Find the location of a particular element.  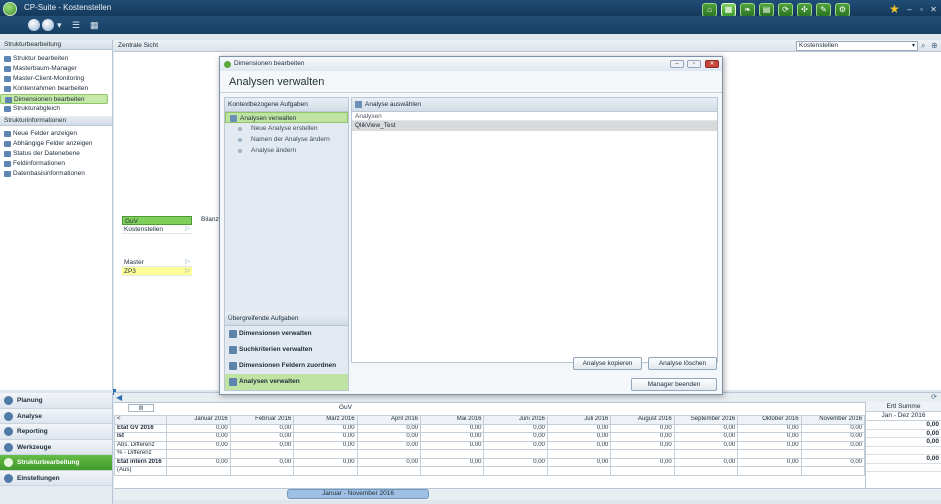

task-neue-analyse: Neue Analyse erstellen is located at coordinates (286, 128).